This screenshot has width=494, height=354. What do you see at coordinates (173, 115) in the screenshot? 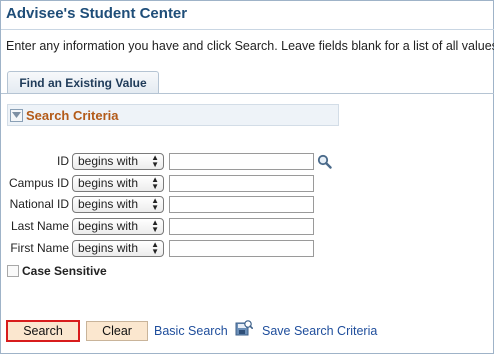
I see `search-criteria-section-header: Search Criteria` at bounding box center [173, 115].